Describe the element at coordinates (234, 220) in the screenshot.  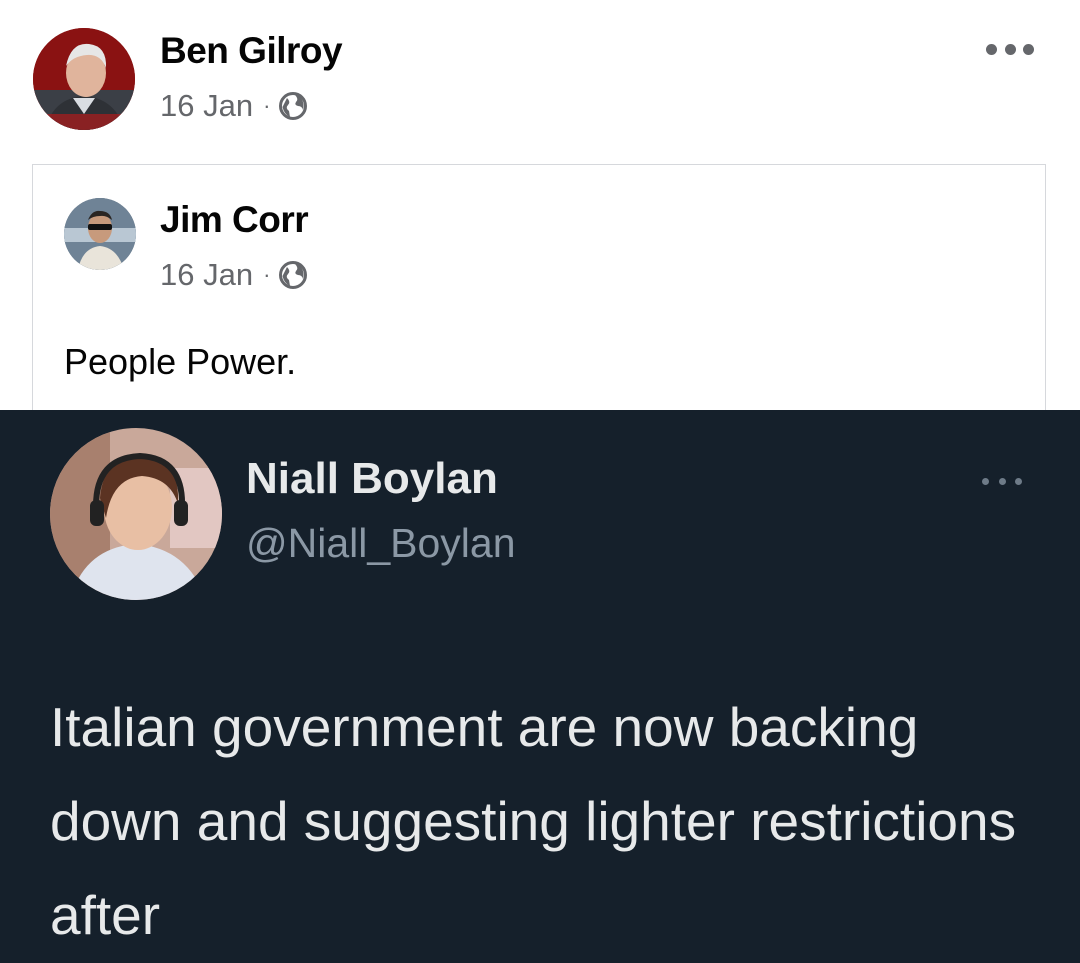
I see `shared-author-name: Jim Corr` at that location.